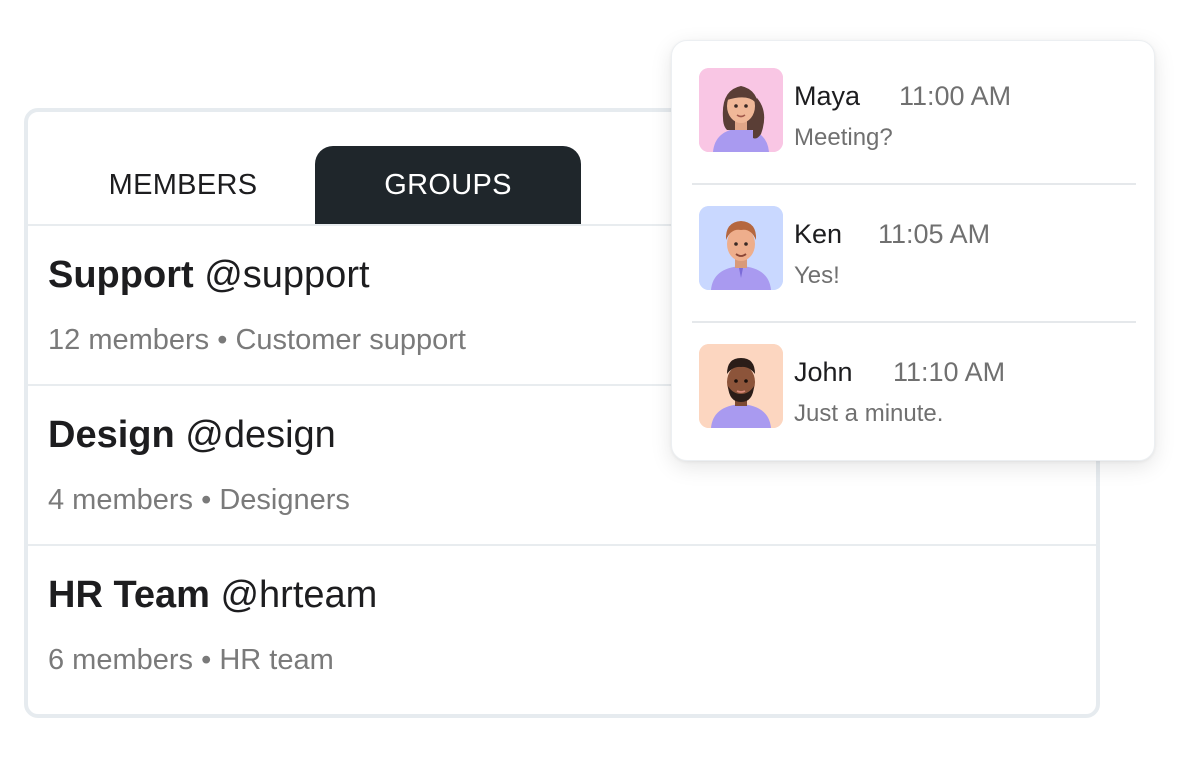 This screenshot has height=770, width=1200. I want to click on group-meta: 12 members • Customer support, so click(257, 340).